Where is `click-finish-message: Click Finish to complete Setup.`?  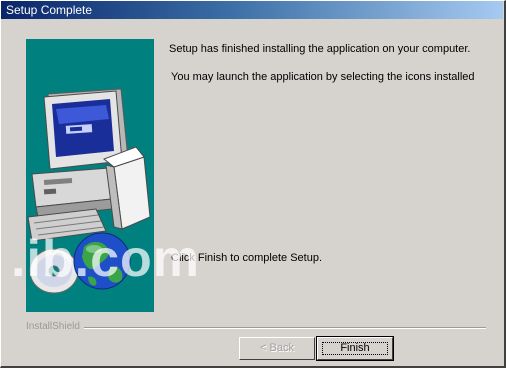
click-finish-message: Click Finish to complete Setup. is located at coordinates (247, 258).